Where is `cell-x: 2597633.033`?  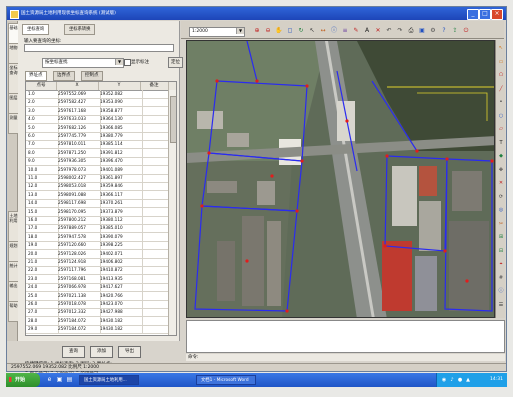 cell-x: 2597633.033 is located at coordinates (78, 119).